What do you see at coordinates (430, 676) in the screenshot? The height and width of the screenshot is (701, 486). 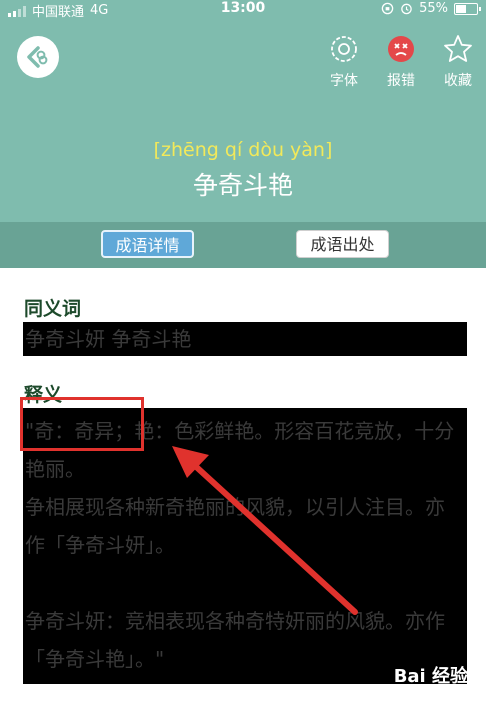 I see `watermark-main: Bai 经验` at bounding box center [430, 676].